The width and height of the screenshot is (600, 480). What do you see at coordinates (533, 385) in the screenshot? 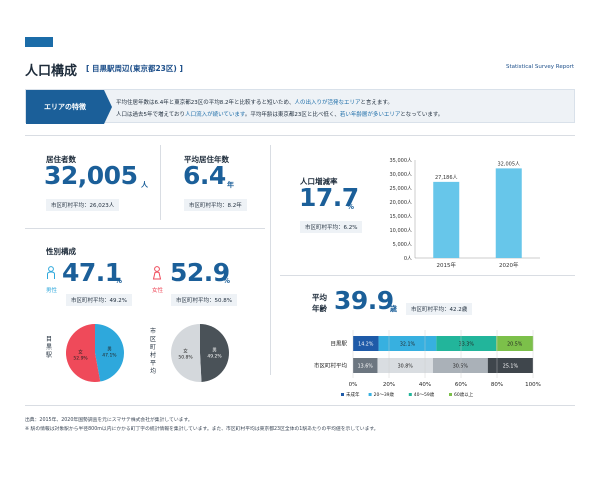
I see `x-tick-label: 100%` at bounding box center [533, 385].